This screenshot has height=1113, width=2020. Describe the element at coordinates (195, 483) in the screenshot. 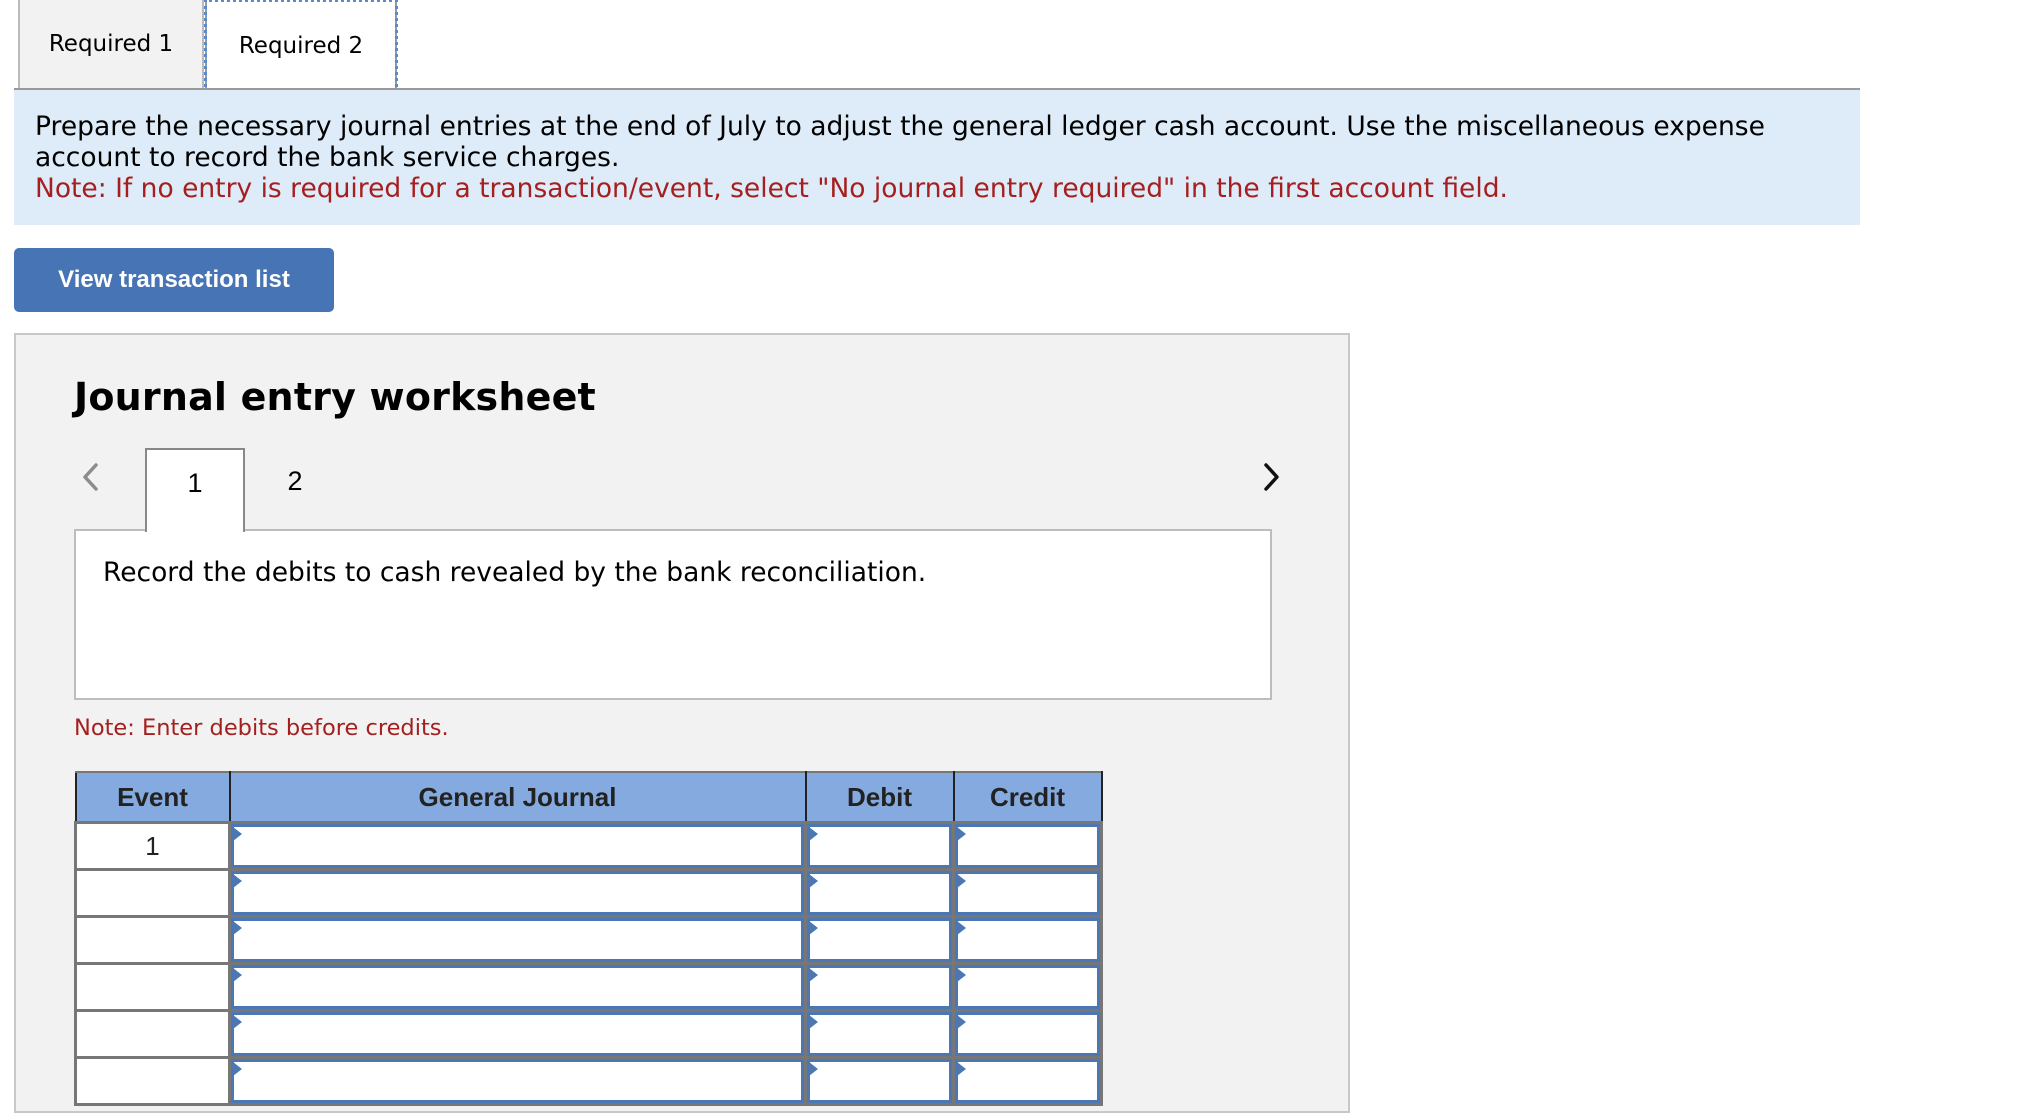

I see `entry-tab-label: 1` at that location.